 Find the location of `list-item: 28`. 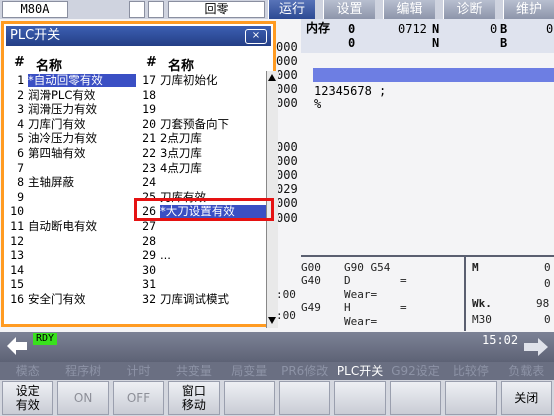

list-item: 28 is located at coordinates (136, 240).